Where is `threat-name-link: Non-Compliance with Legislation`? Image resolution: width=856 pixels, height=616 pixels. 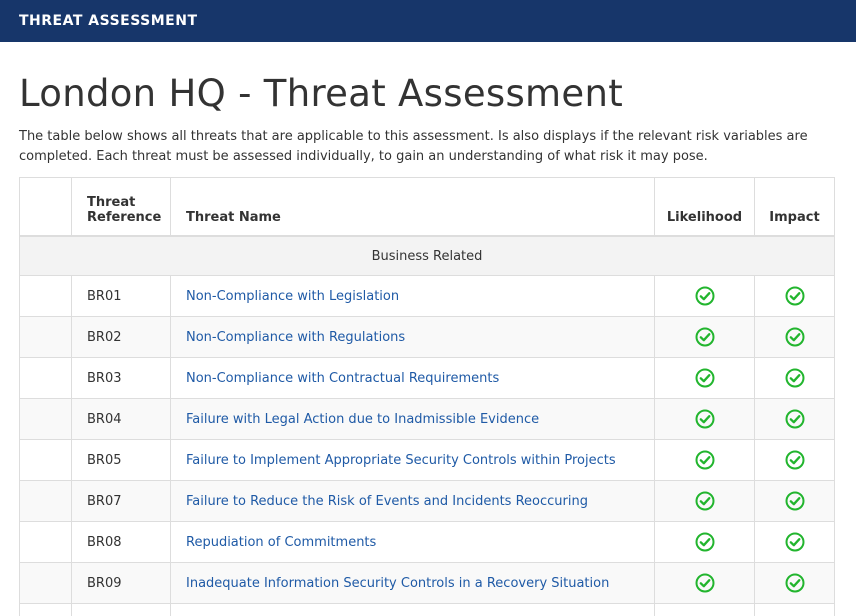
threat-name-link: Non-Compliance with Legislation is located at coordinates (292, 296).